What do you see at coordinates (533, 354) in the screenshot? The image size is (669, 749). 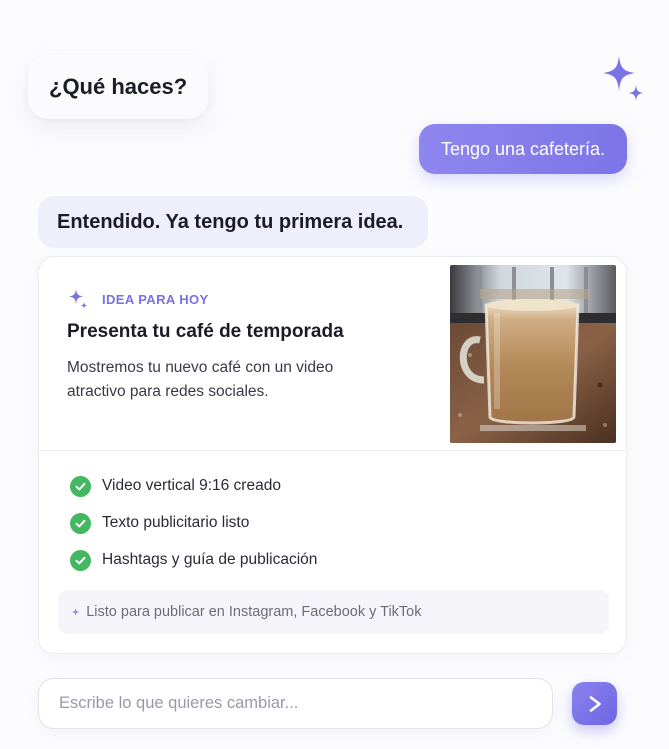 I see `coffee-photo` at bounding box center [533, 354].